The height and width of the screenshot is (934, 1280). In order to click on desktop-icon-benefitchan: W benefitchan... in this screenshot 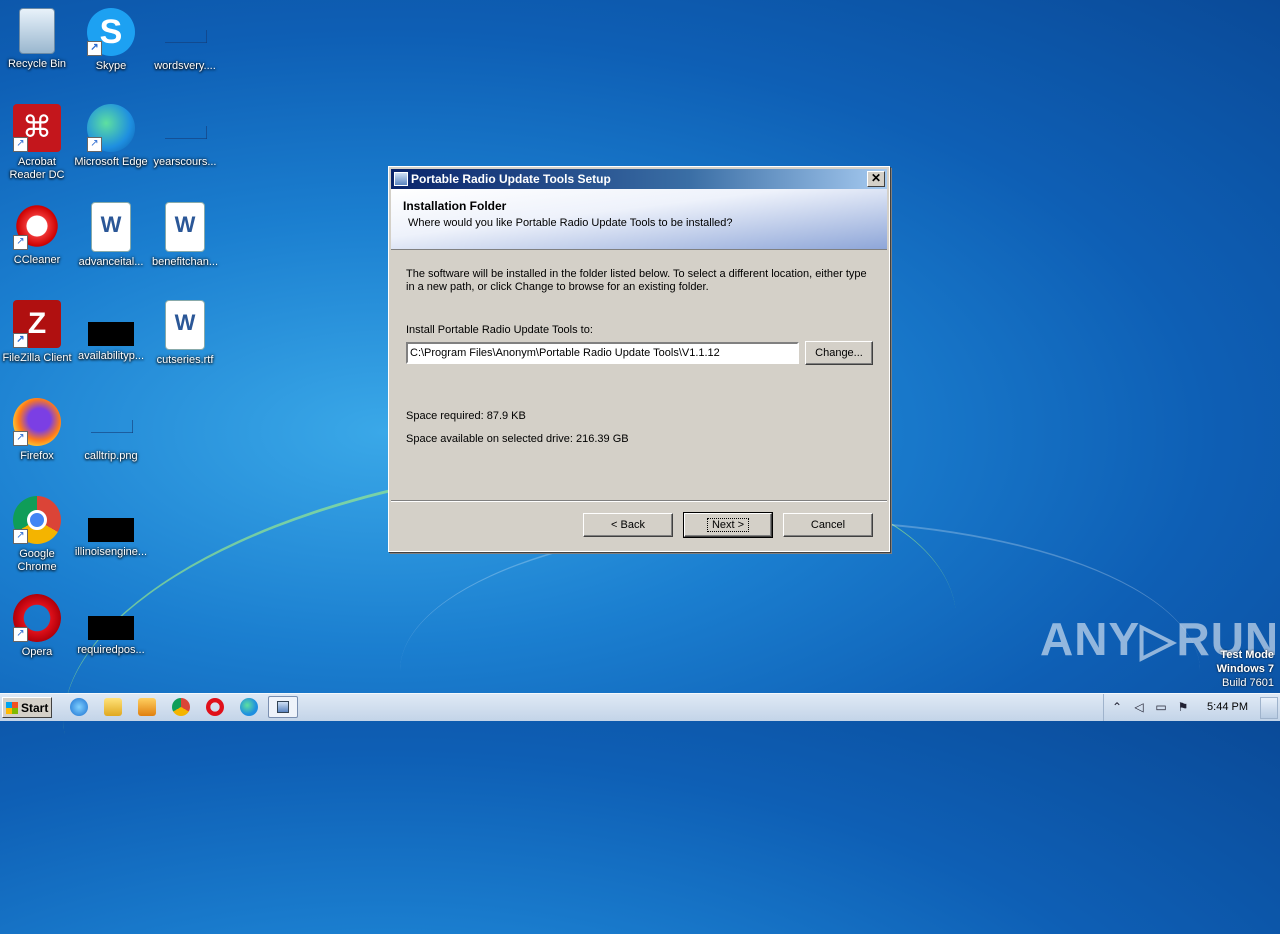, I will do `click(185, 235)`.